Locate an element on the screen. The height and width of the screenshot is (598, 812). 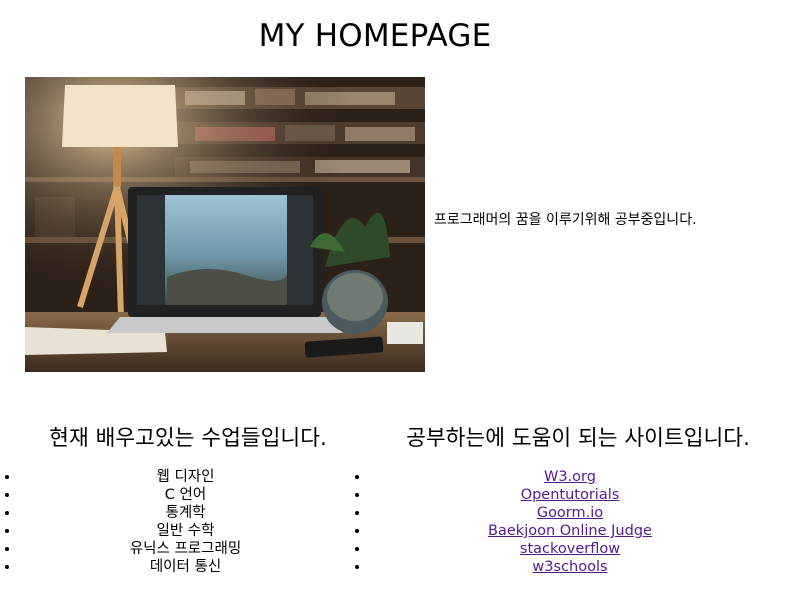
list-item: w3schools is located at coordinates (570, 567).